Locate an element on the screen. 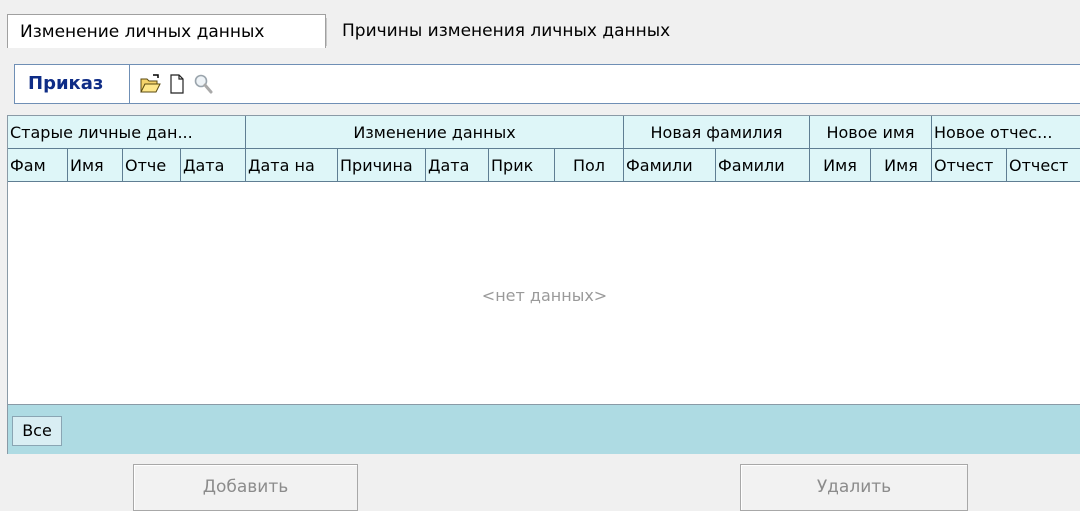  band-new-surname: Новая фамилия is located at coordinates (717, 132).